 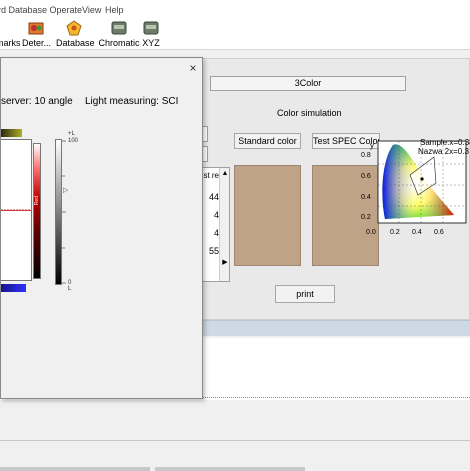 I want to click on lightness-gradient-bar, so click(x=58, y=212).